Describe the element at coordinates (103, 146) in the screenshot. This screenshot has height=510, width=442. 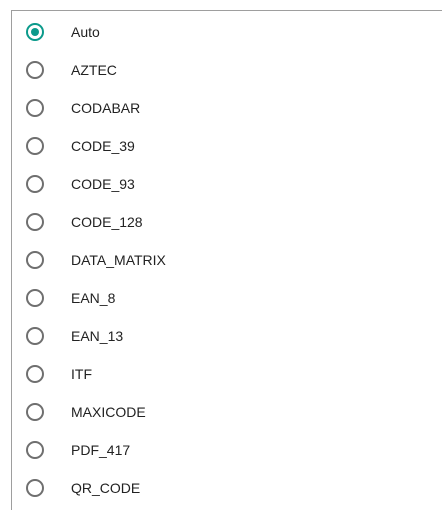
I see `option-label: CODE_39` at that location.